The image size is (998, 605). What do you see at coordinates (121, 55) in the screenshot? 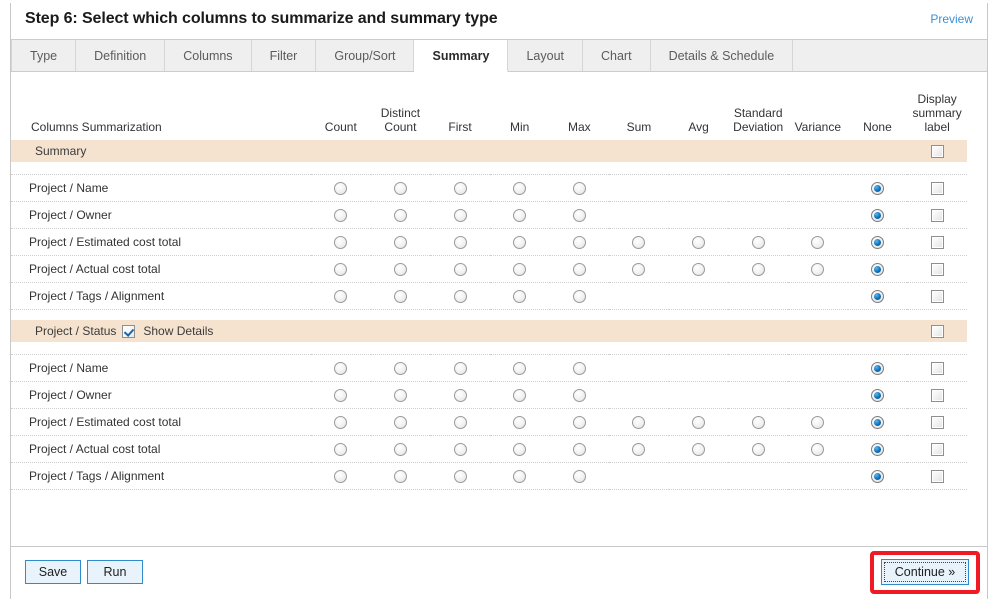
I see `tab-definition: Definition` at bounding box center [121, 55].